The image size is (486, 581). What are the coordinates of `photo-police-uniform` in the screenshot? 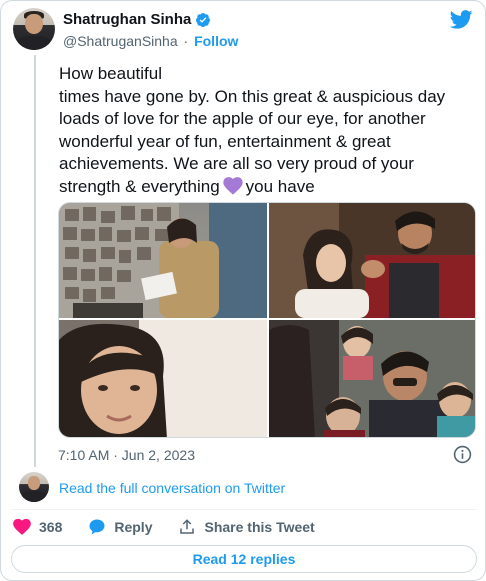 It's located at (163, 260).